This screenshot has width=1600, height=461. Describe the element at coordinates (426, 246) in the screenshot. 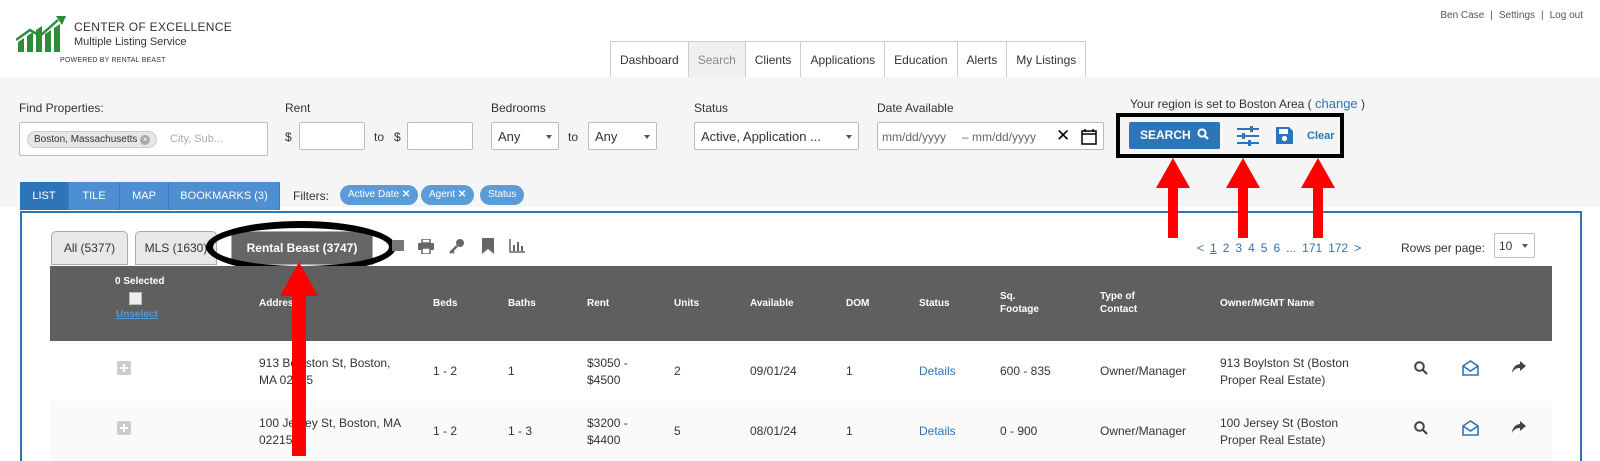

I see `print-icon` at that location.